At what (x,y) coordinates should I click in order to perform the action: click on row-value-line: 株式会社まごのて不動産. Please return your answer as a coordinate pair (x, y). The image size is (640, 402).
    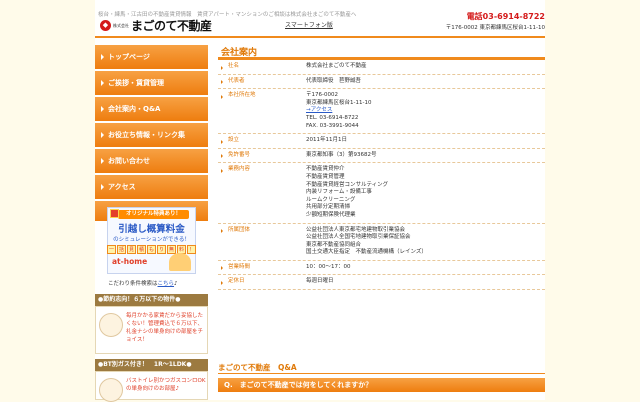
    Looking at the image, I should click on (336, 66).